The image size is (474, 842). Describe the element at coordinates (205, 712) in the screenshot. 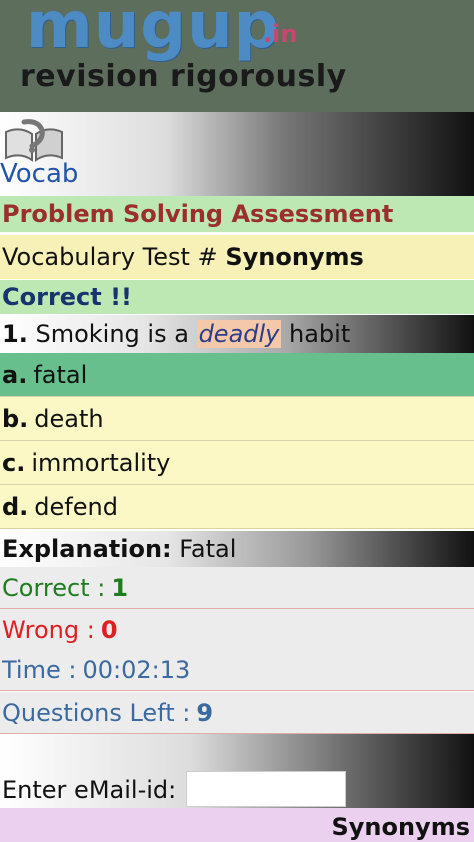

I see `questions-left-value: 9` at that location.